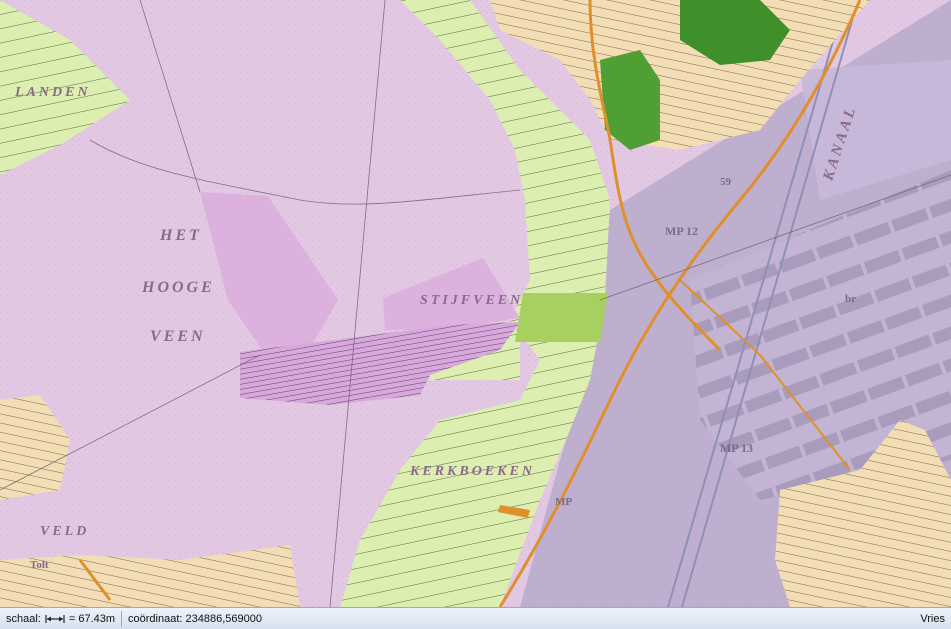  I want to click on svg-text: Tolt, so click(39, 565).